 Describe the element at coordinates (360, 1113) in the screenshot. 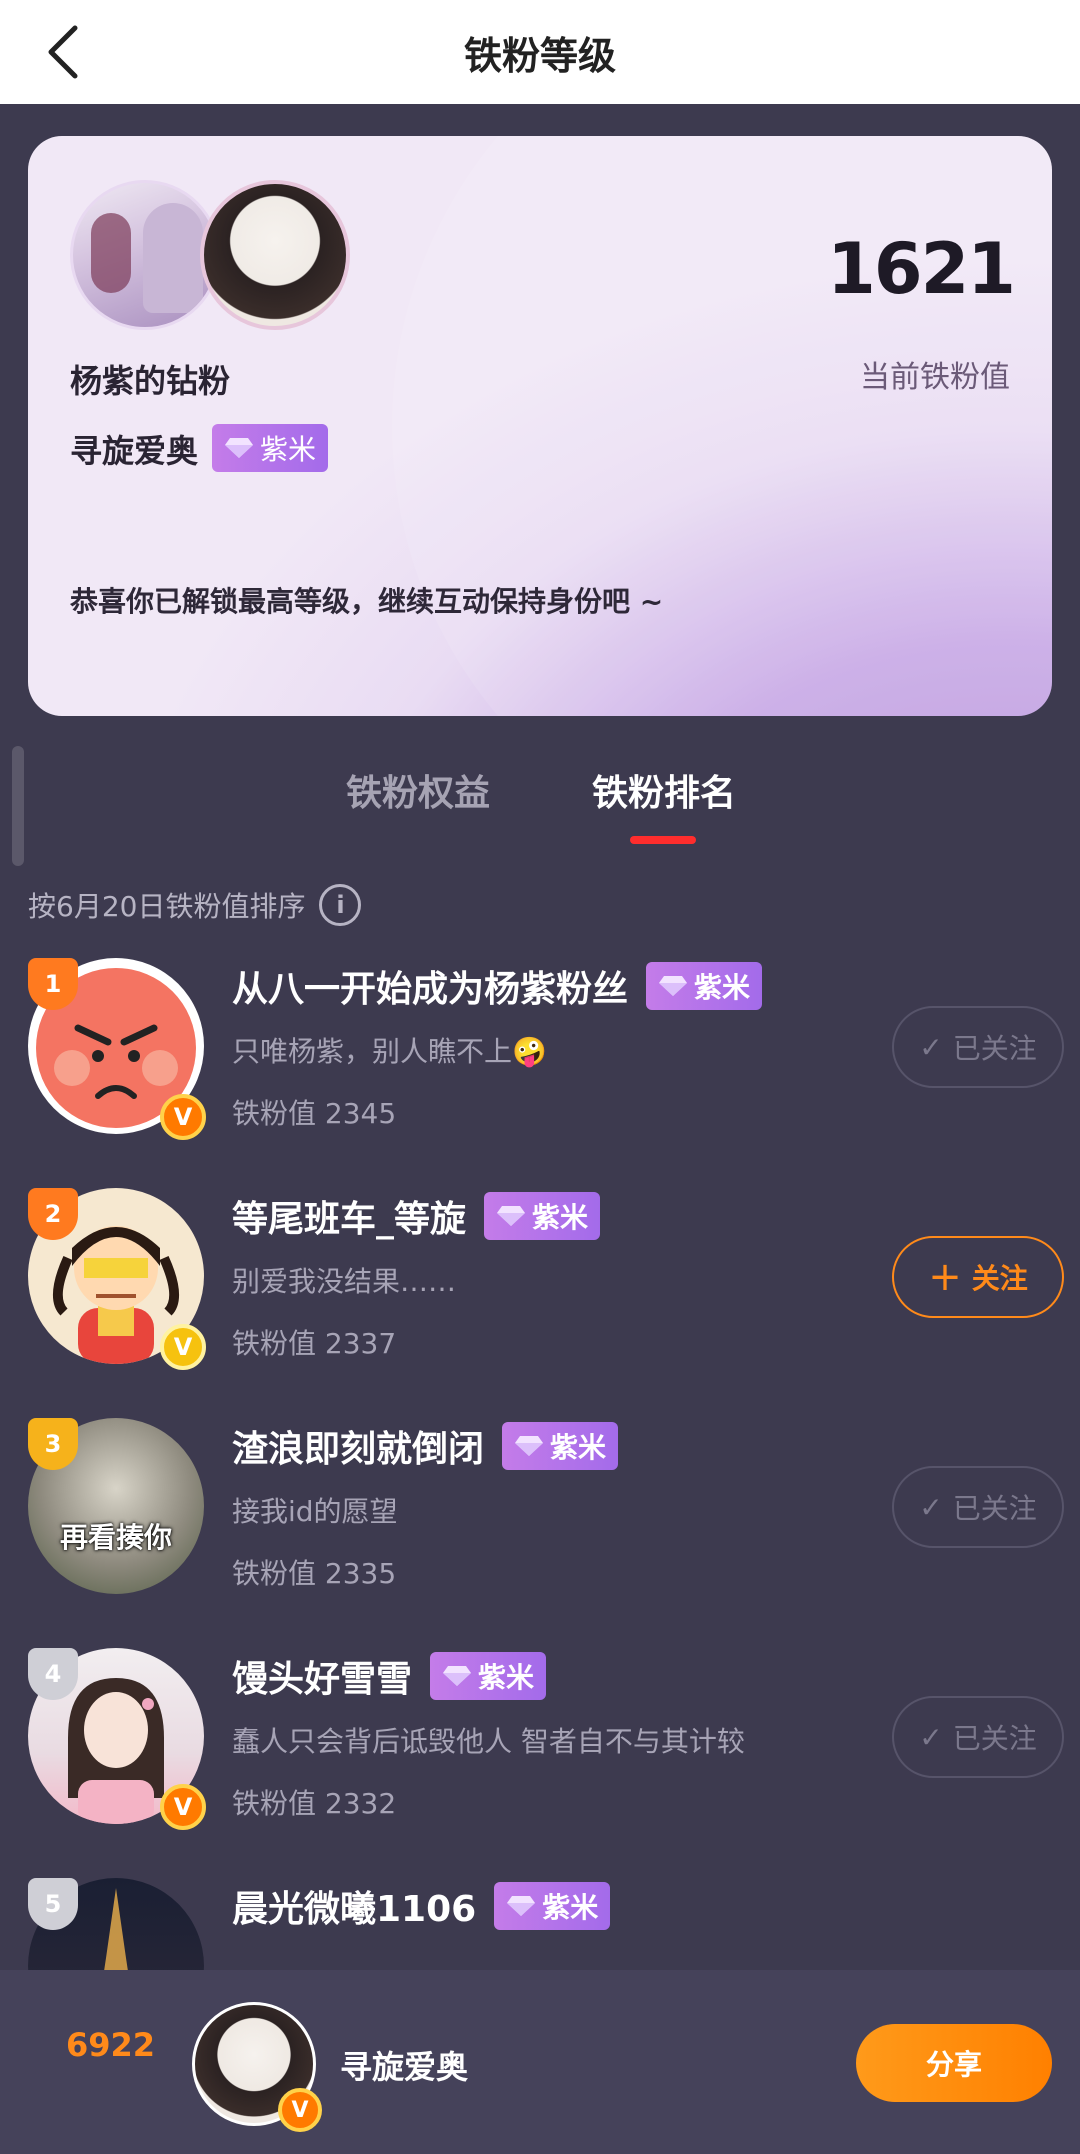

I see `fan-value-number: 2345` at that location.